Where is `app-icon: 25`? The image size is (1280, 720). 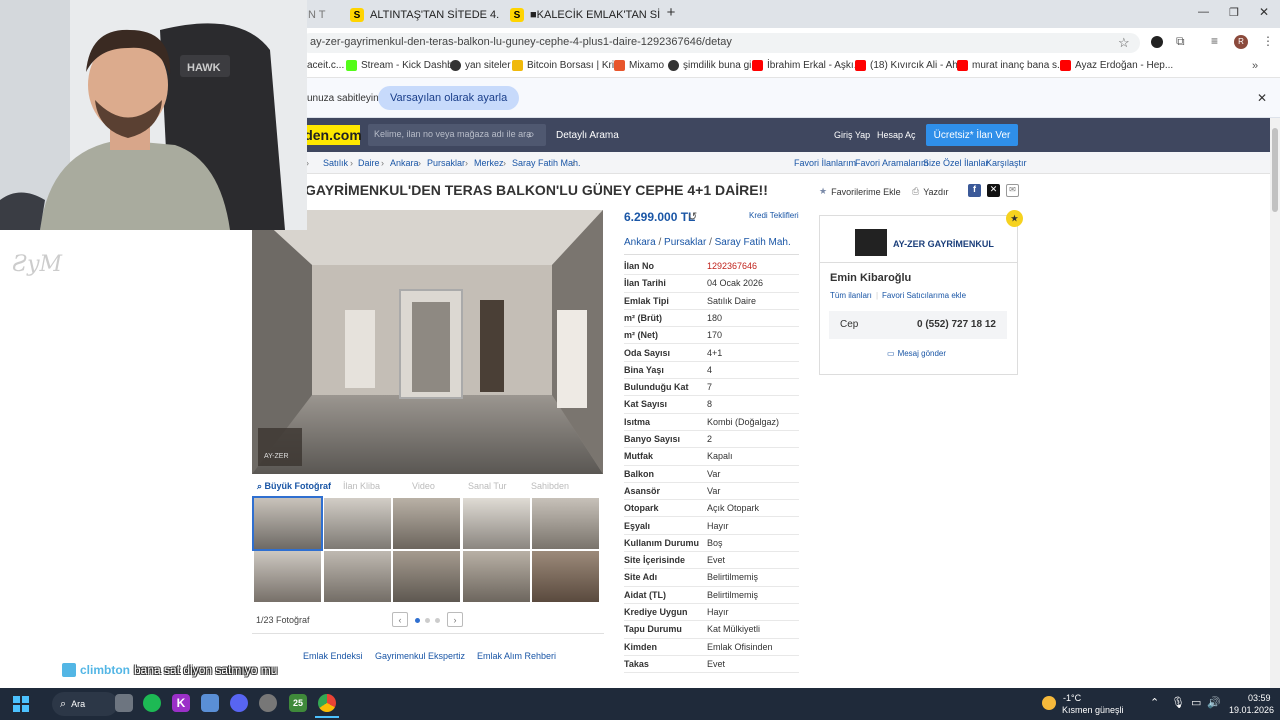
app-icon: 25 is located at coordinates (298, 703).